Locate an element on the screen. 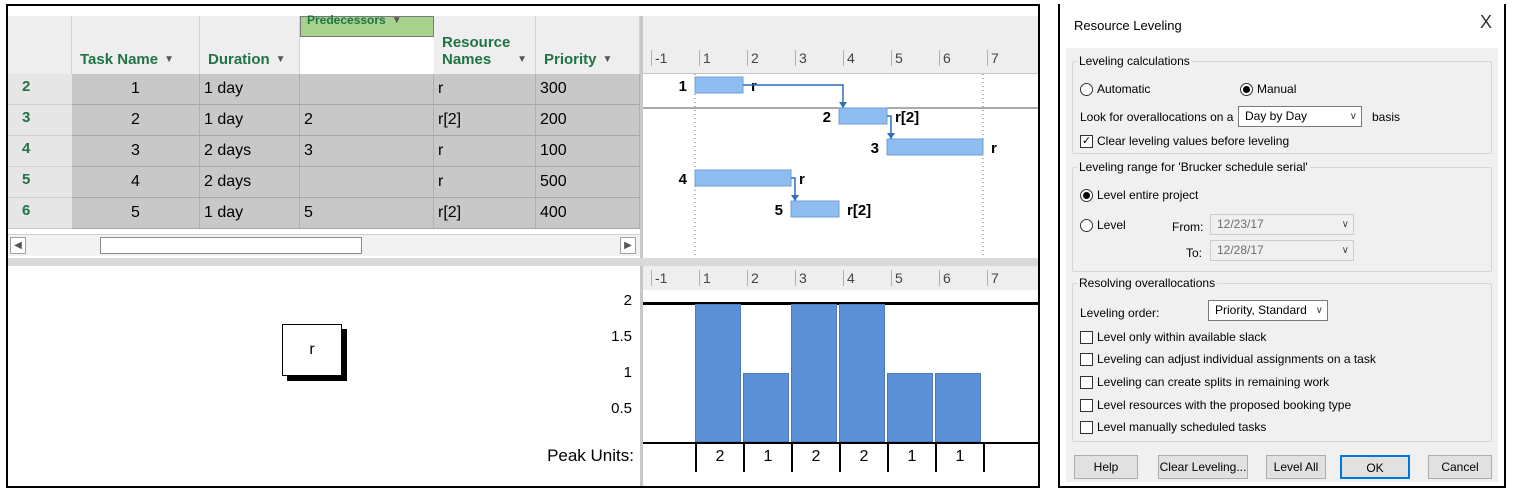 Image resolution: width=1528 pixels, height=494 pixels. cancel-button: Cancel is located at coordinates (1460, 467).